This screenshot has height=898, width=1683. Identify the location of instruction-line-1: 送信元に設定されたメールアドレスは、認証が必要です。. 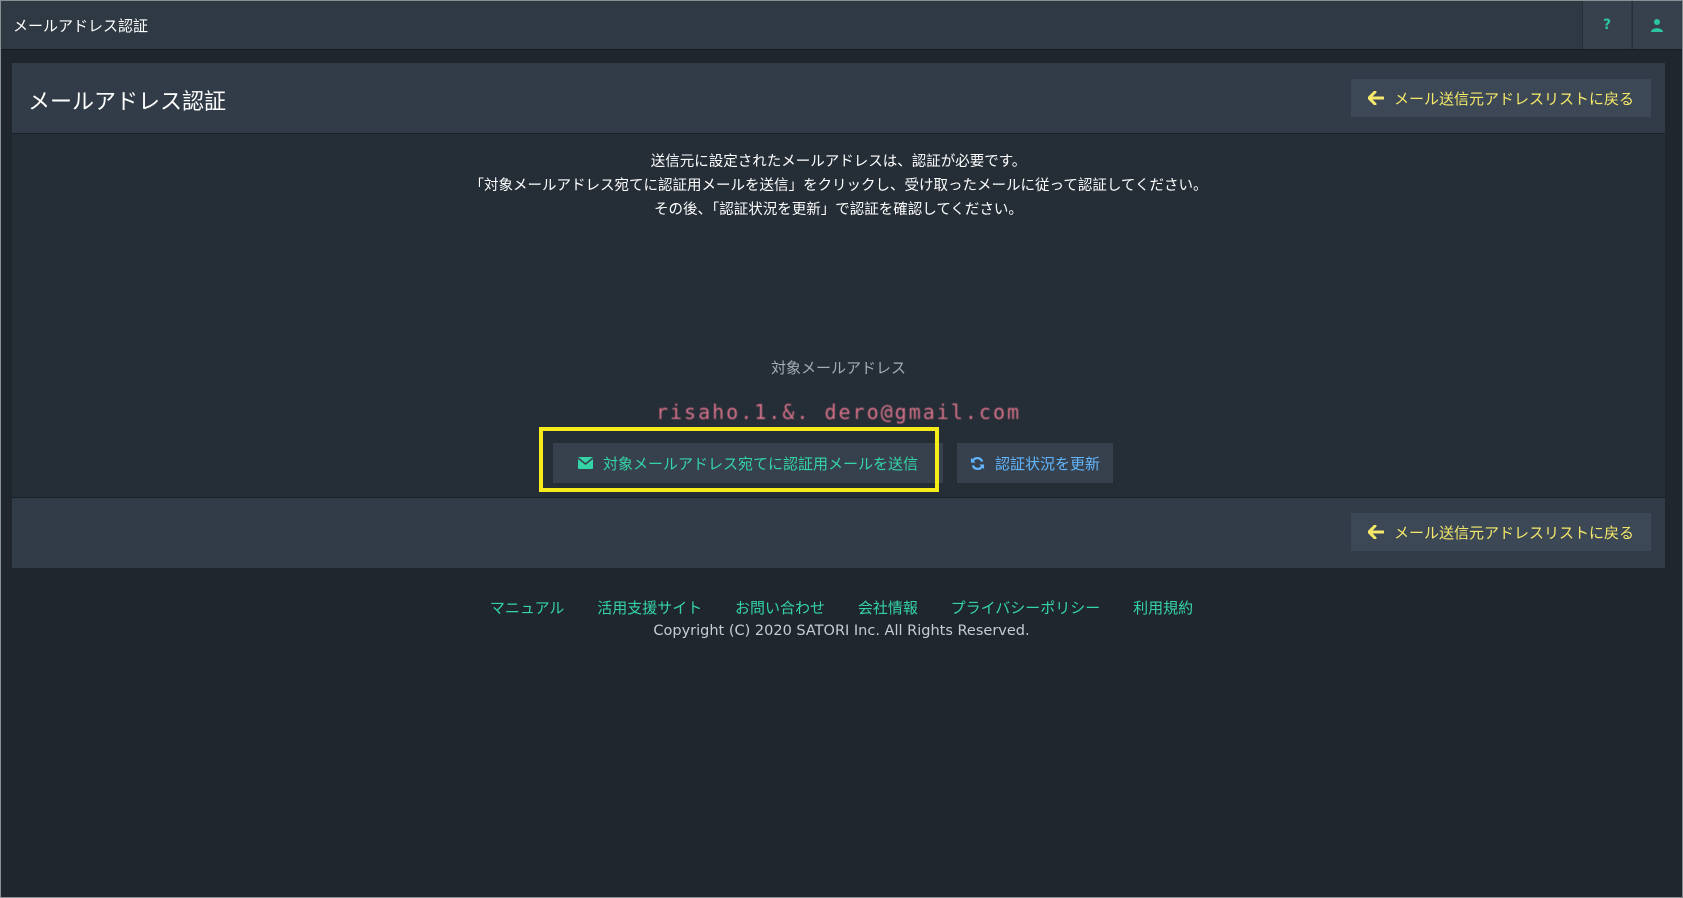
(838, 162).